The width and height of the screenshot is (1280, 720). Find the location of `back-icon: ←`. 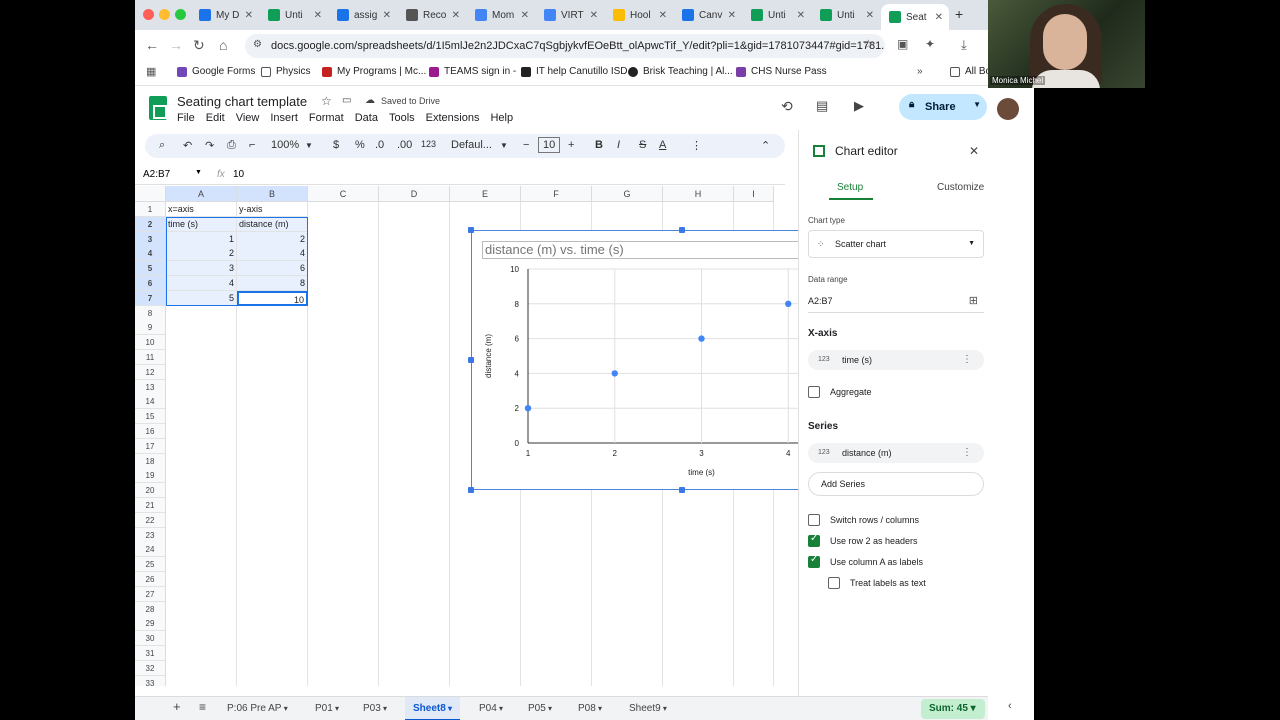

back-icon: ← is located at coordinates (152, 45).